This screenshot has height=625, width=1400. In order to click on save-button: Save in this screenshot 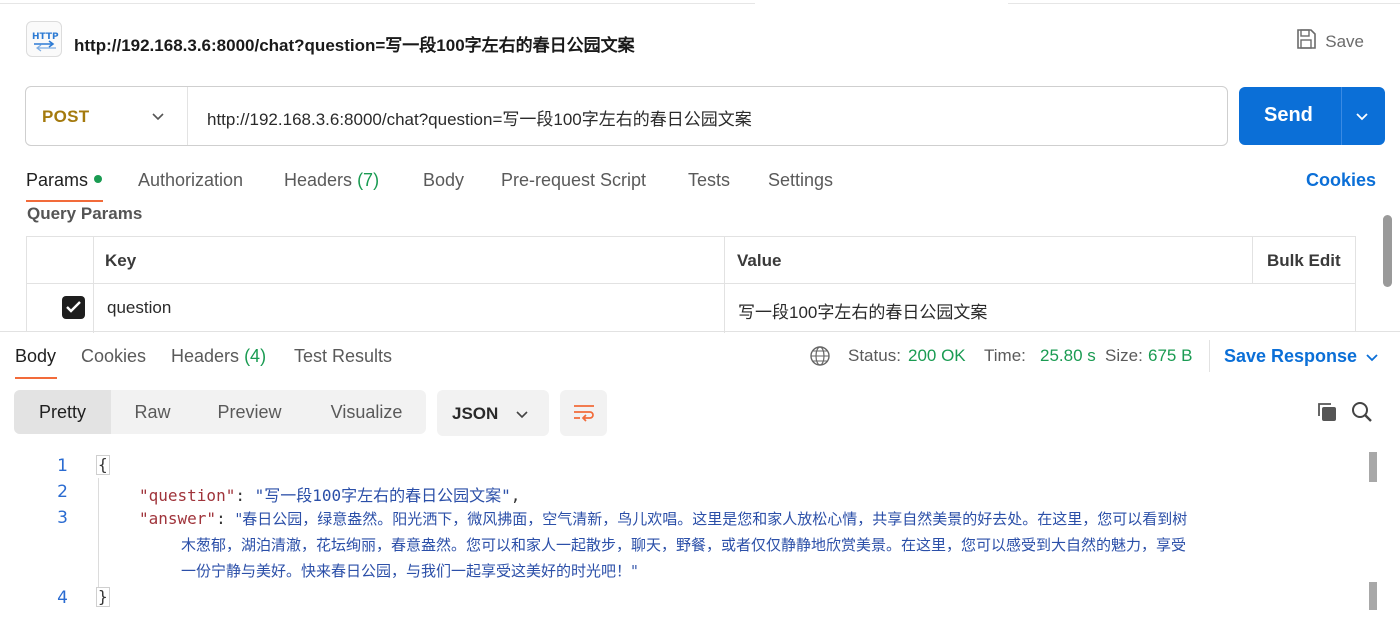, I will do `click(1329, 41)`.